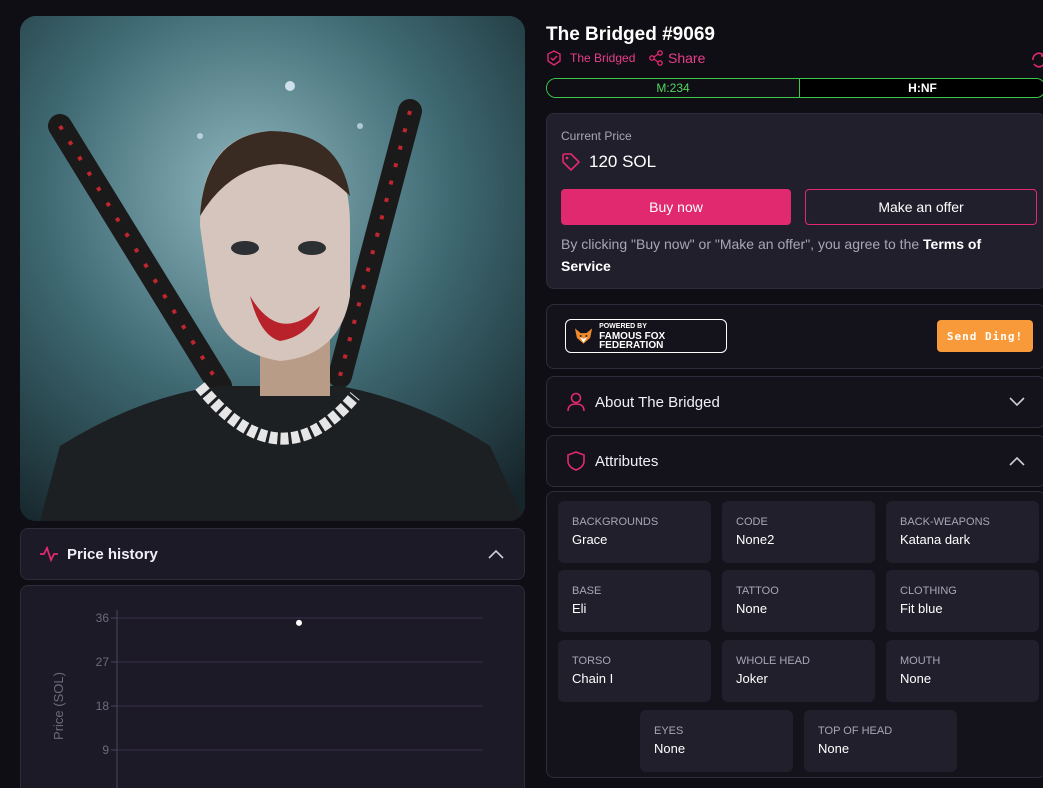  Describe the element at coordinates (985, 336) in the screenshot. I see `send-ding-button: Send Ding!` at that location.